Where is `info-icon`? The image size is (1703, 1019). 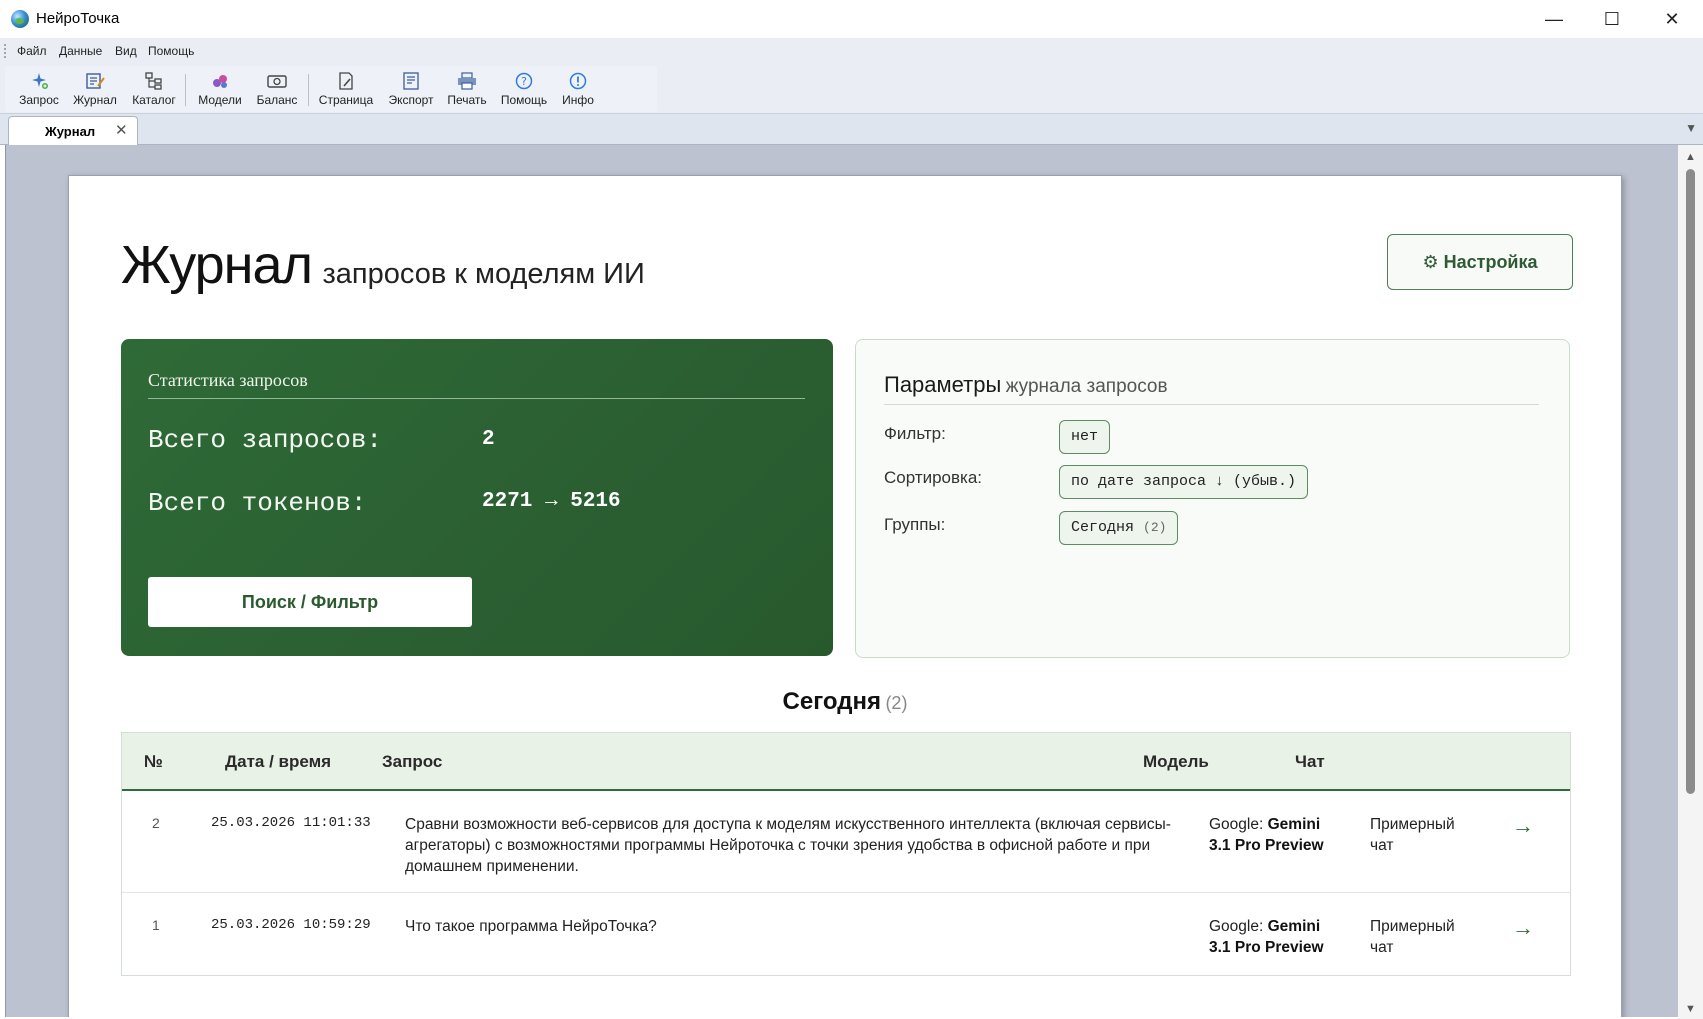
info-icon is located at coordinates (578, 81).